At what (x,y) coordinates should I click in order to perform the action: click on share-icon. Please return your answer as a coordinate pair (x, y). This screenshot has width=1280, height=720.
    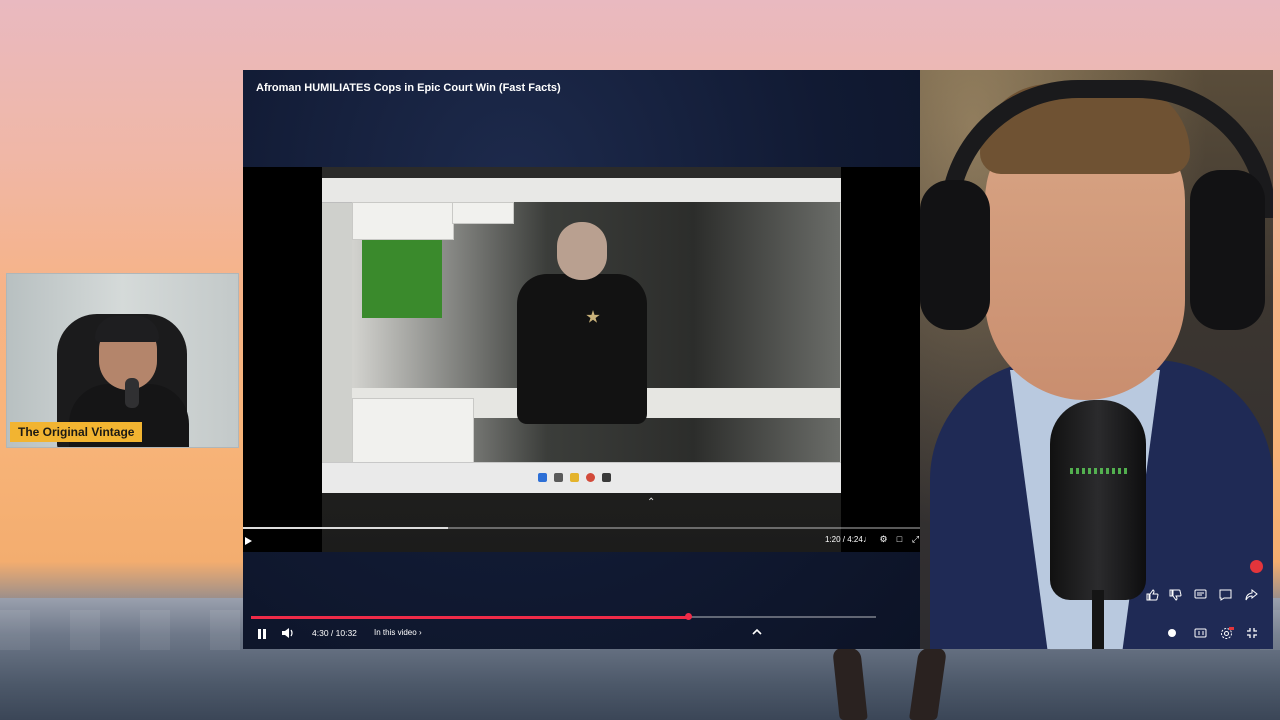
    Looking at the image, I should click on (1251, 596).